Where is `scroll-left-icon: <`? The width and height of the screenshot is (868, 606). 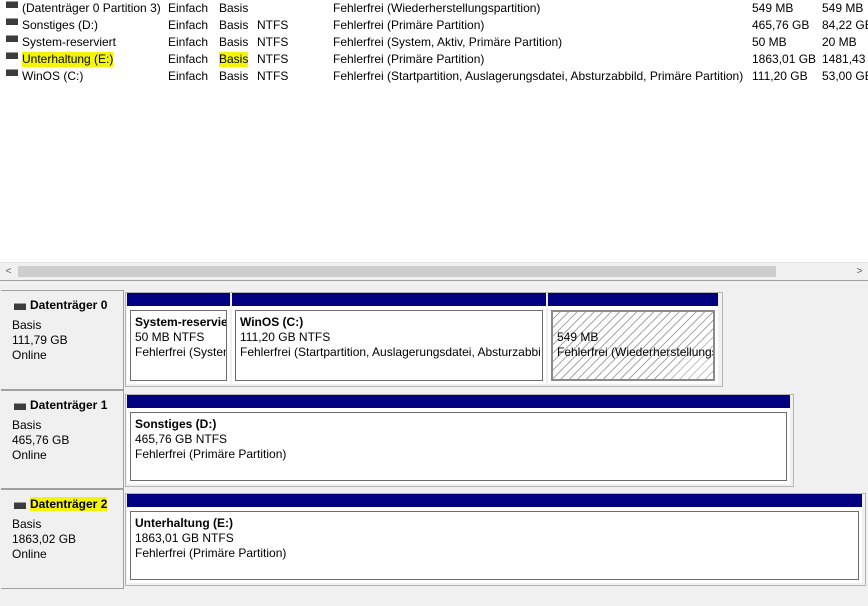 scroll-left-icon: < is located at coordinates (8, 271).